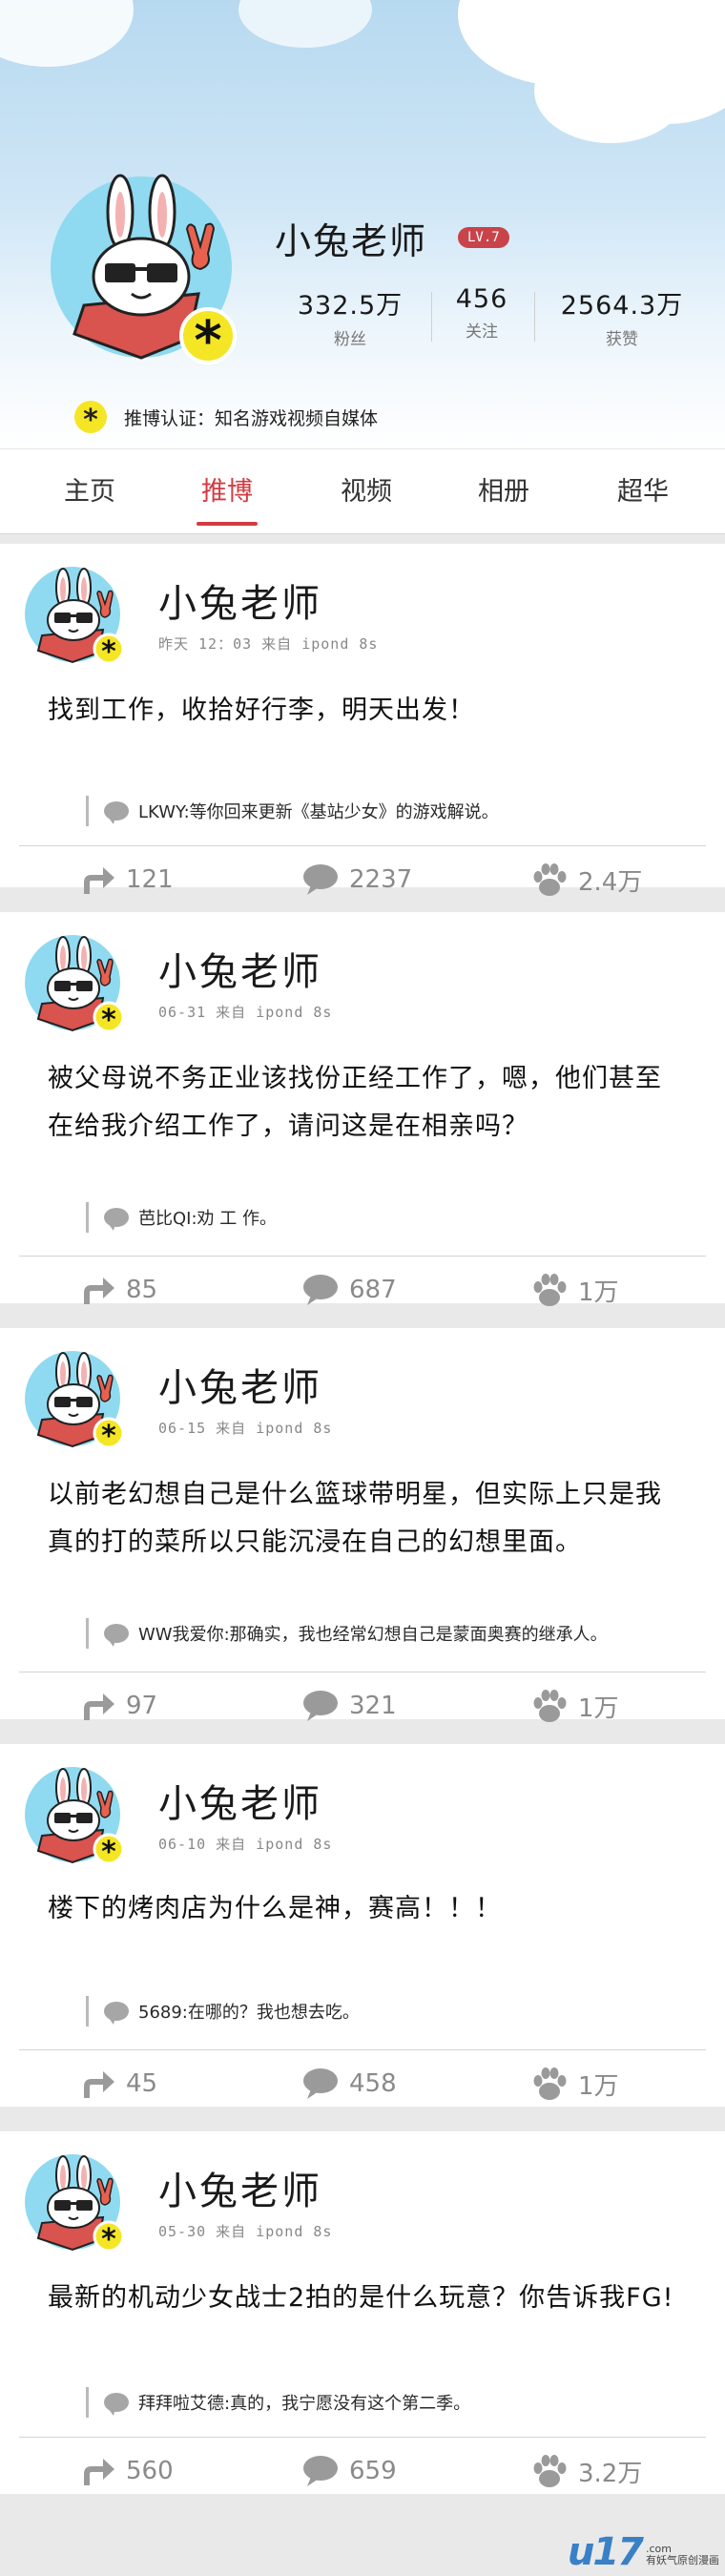  I want to click on post-top-reply: LKWY:等你回来更新《基站少女》的游戏解说。, so click(293, 811).